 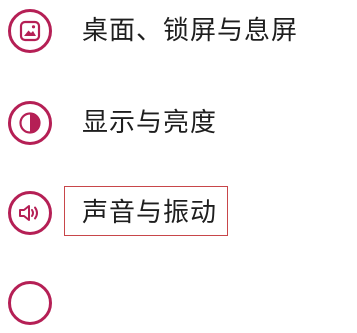 What do you see at coordinates (30, 303) in the screenshot?
I see `partial-icon` at bounding box center [30, 303].